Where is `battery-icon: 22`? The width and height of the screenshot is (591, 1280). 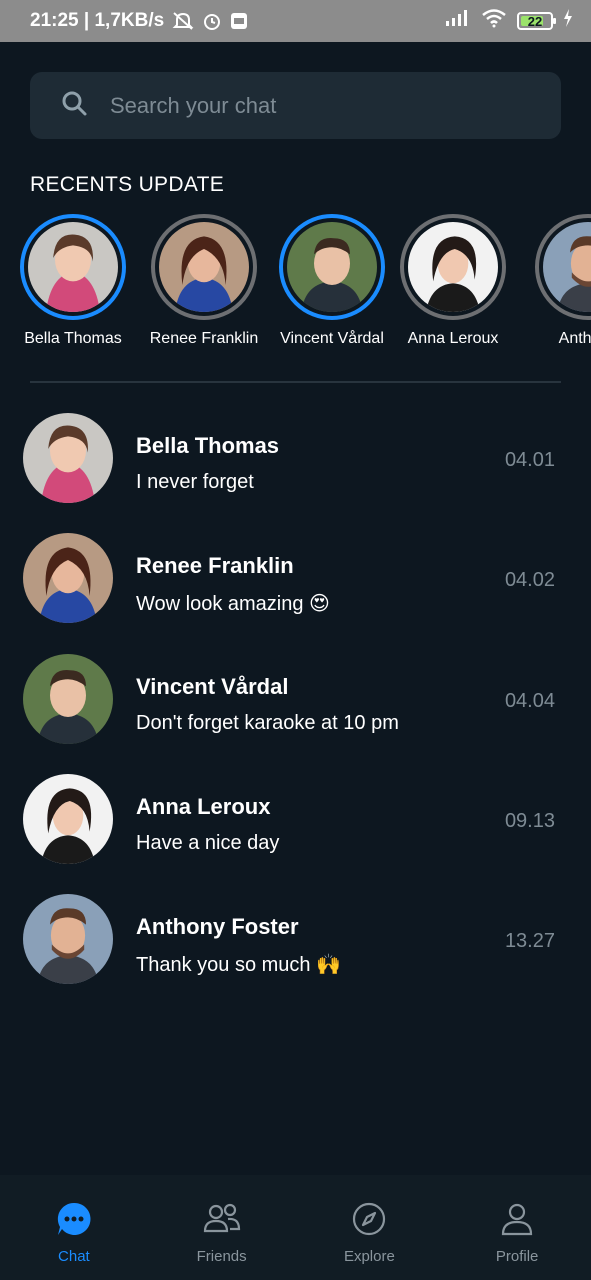
battery-icon: 22 is located at coordinates (536, 21).